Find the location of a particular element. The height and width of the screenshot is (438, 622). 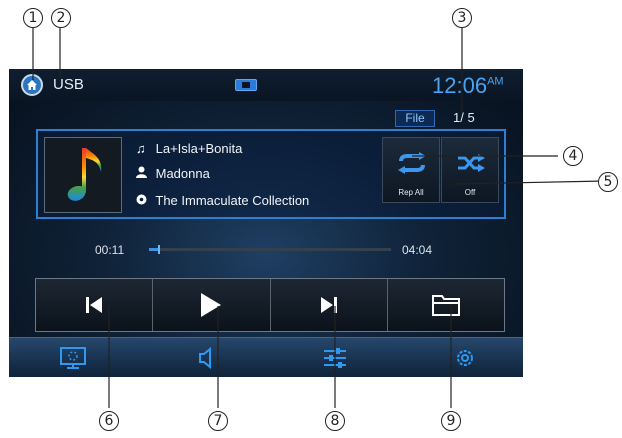

shuffle-label: Off is located at coordinates (470, 192).